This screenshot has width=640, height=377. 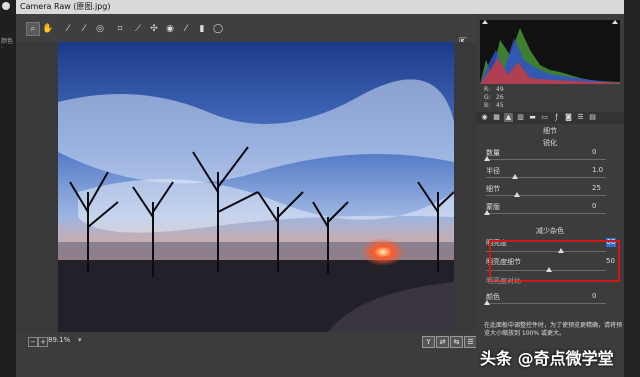 I want to click on color-sampler-icon: ⁄, so click(x=84, y=29).